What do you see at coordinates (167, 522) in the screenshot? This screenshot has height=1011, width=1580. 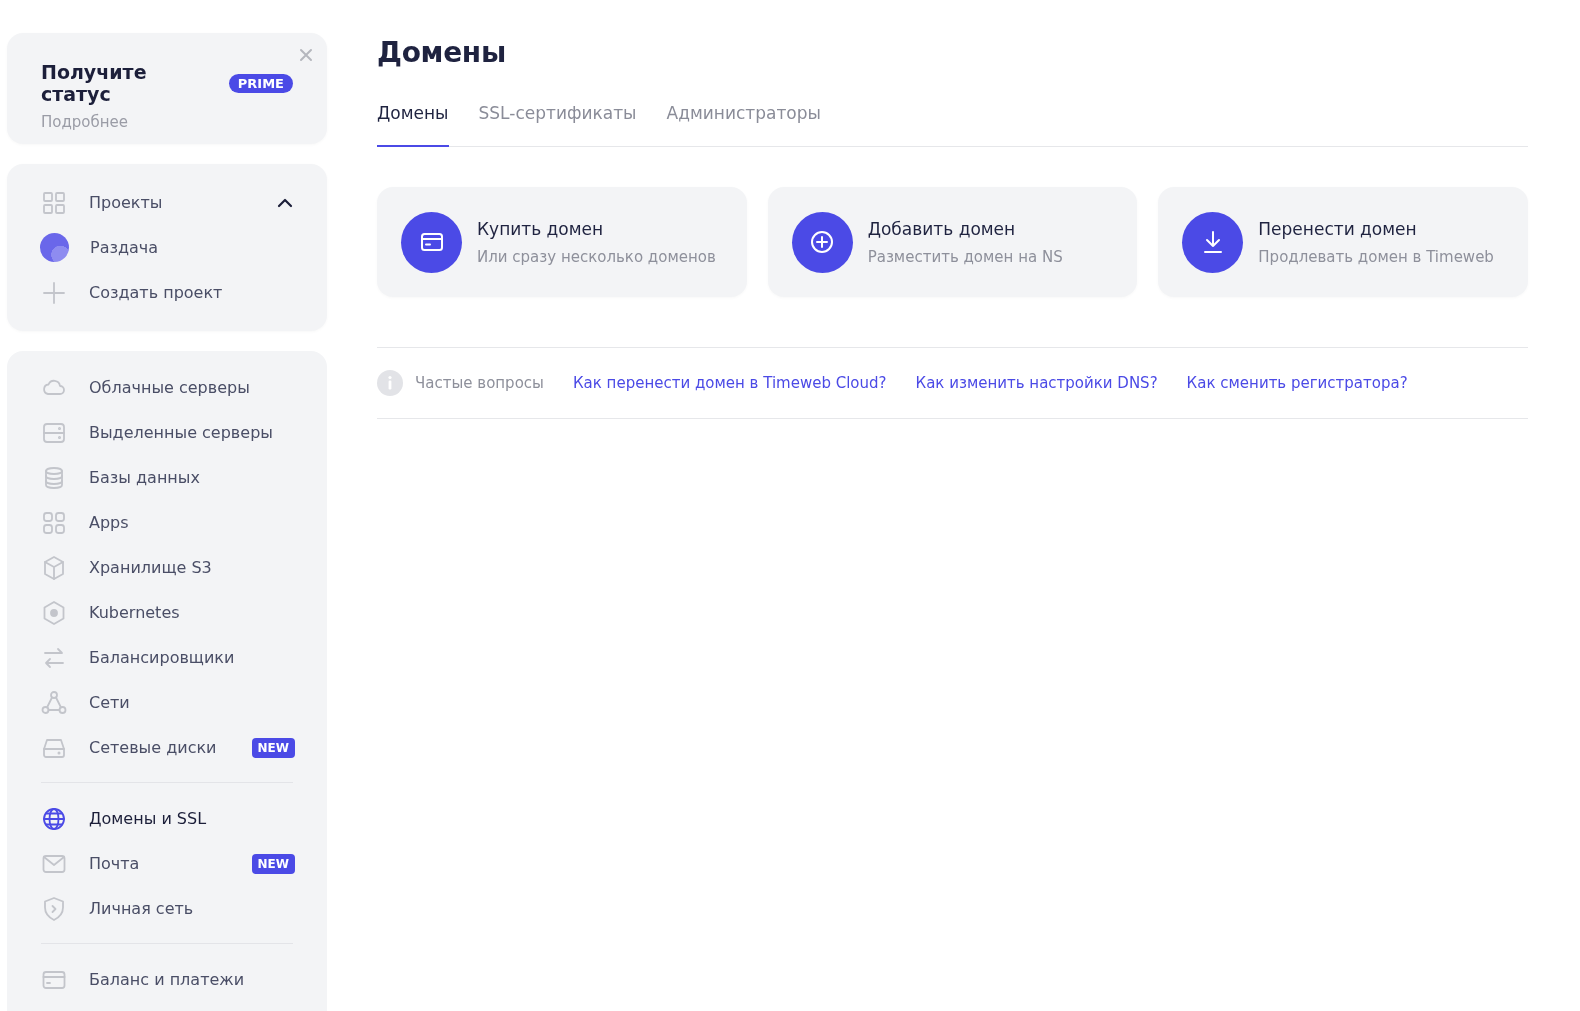 I see `nav-item: Apps` at bounding box center [167, 522].